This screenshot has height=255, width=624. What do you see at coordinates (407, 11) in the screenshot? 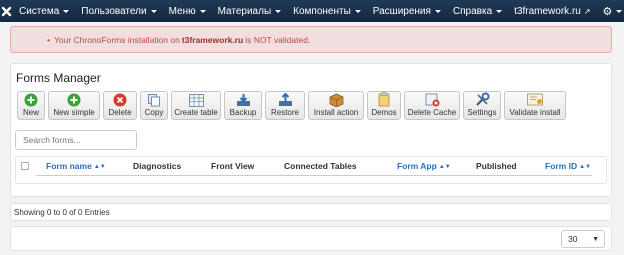
I see `menu-extensions: Расширения` at bounding box center [407, 11].